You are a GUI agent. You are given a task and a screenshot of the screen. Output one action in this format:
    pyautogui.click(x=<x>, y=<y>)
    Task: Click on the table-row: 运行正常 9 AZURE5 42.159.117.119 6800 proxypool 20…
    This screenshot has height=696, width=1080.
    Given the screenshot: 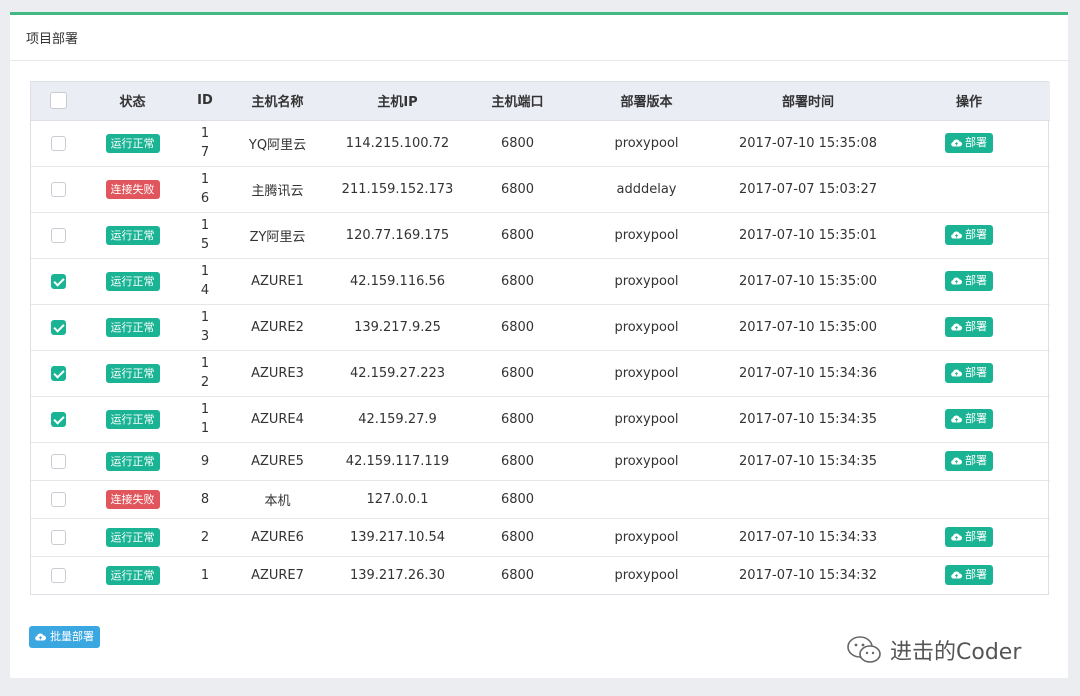 What is the action you would take?
    pyautogui.click(x=540, y=461)
    